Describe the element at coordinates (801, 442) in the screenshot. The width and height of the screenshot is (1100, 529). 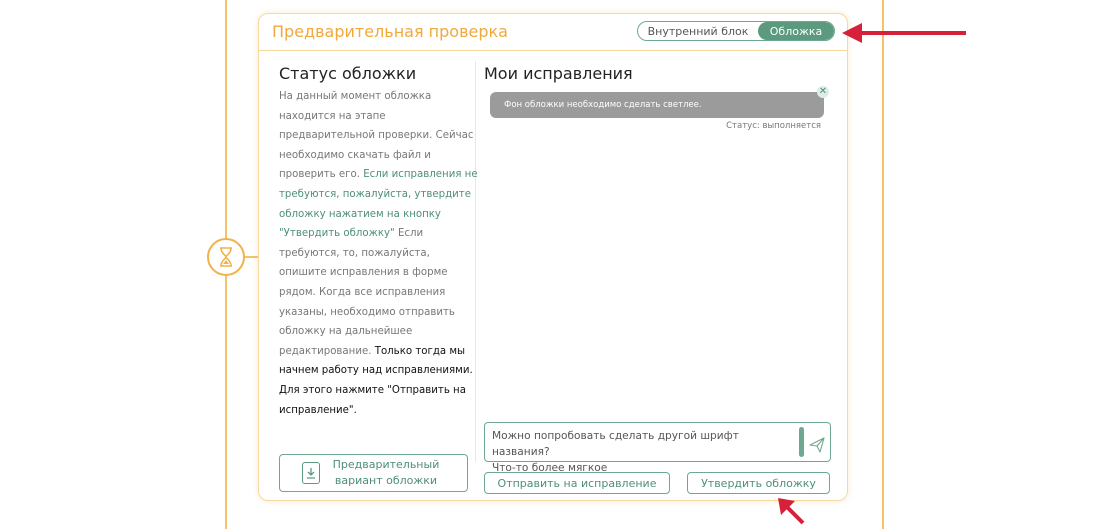
I see `input-scrollbar` at that location.